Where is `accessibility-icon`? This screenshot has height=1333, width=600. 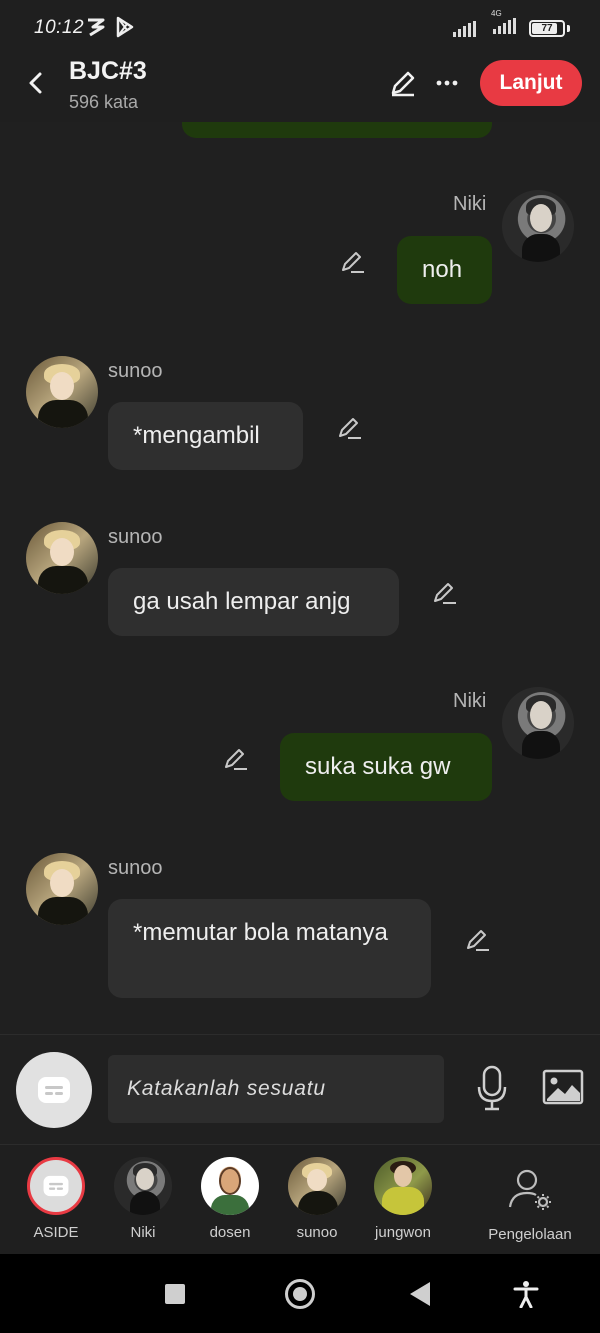 accessibility-icon is located at coordinates (526, 1294).